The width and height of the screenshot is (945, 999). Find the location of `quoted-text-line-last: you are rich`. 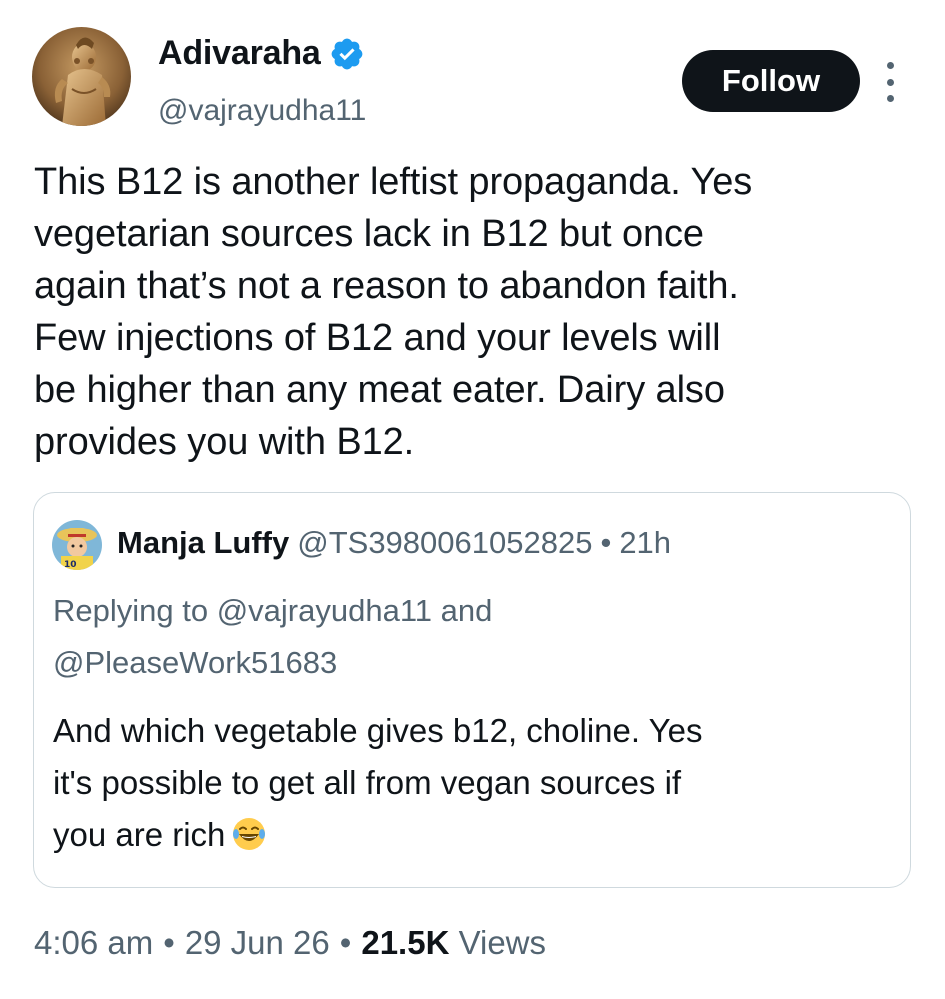

quoted-text-line-last: you are rich is located at coordinates (377, 835).